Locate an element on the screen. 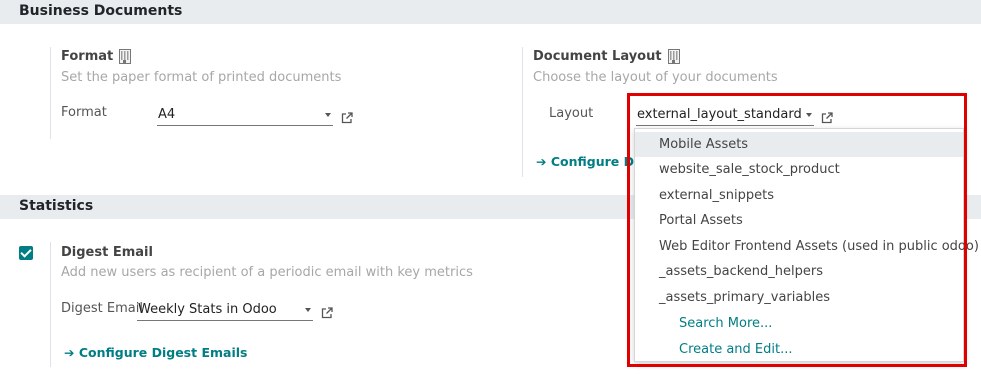  dropdown-item: Mobile Assets is located at coordinates (799, 144).